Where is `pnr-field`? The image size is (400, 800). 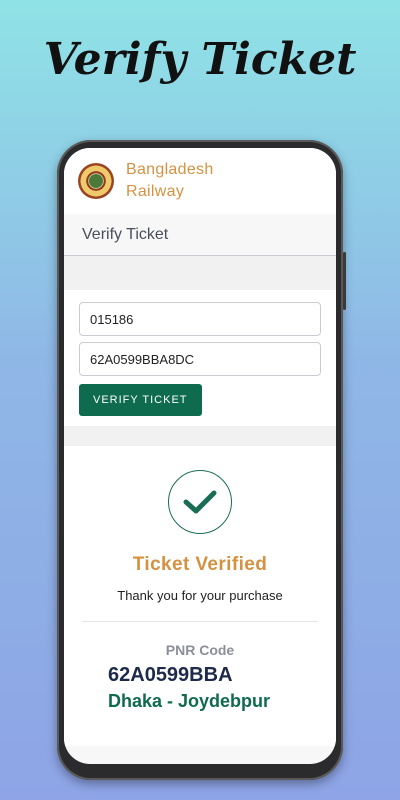 pnr-field is located at coordinates (200, 359).